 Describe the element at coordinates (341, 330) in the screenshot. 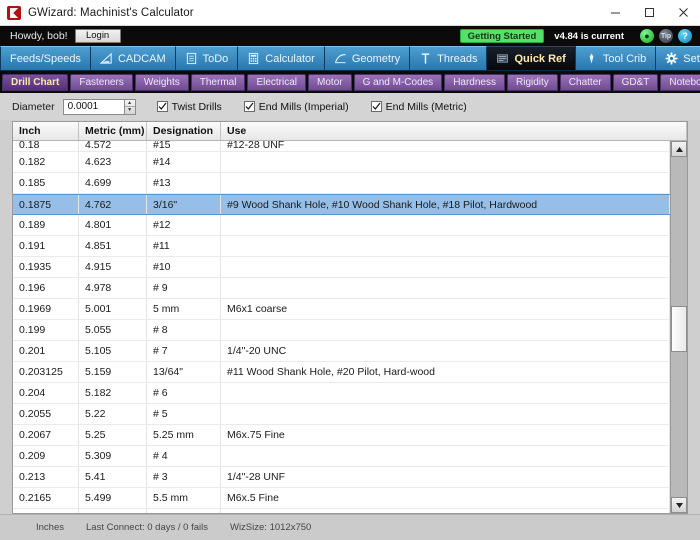

I see `table-row: 0.199 5.055 # 8` at that location.